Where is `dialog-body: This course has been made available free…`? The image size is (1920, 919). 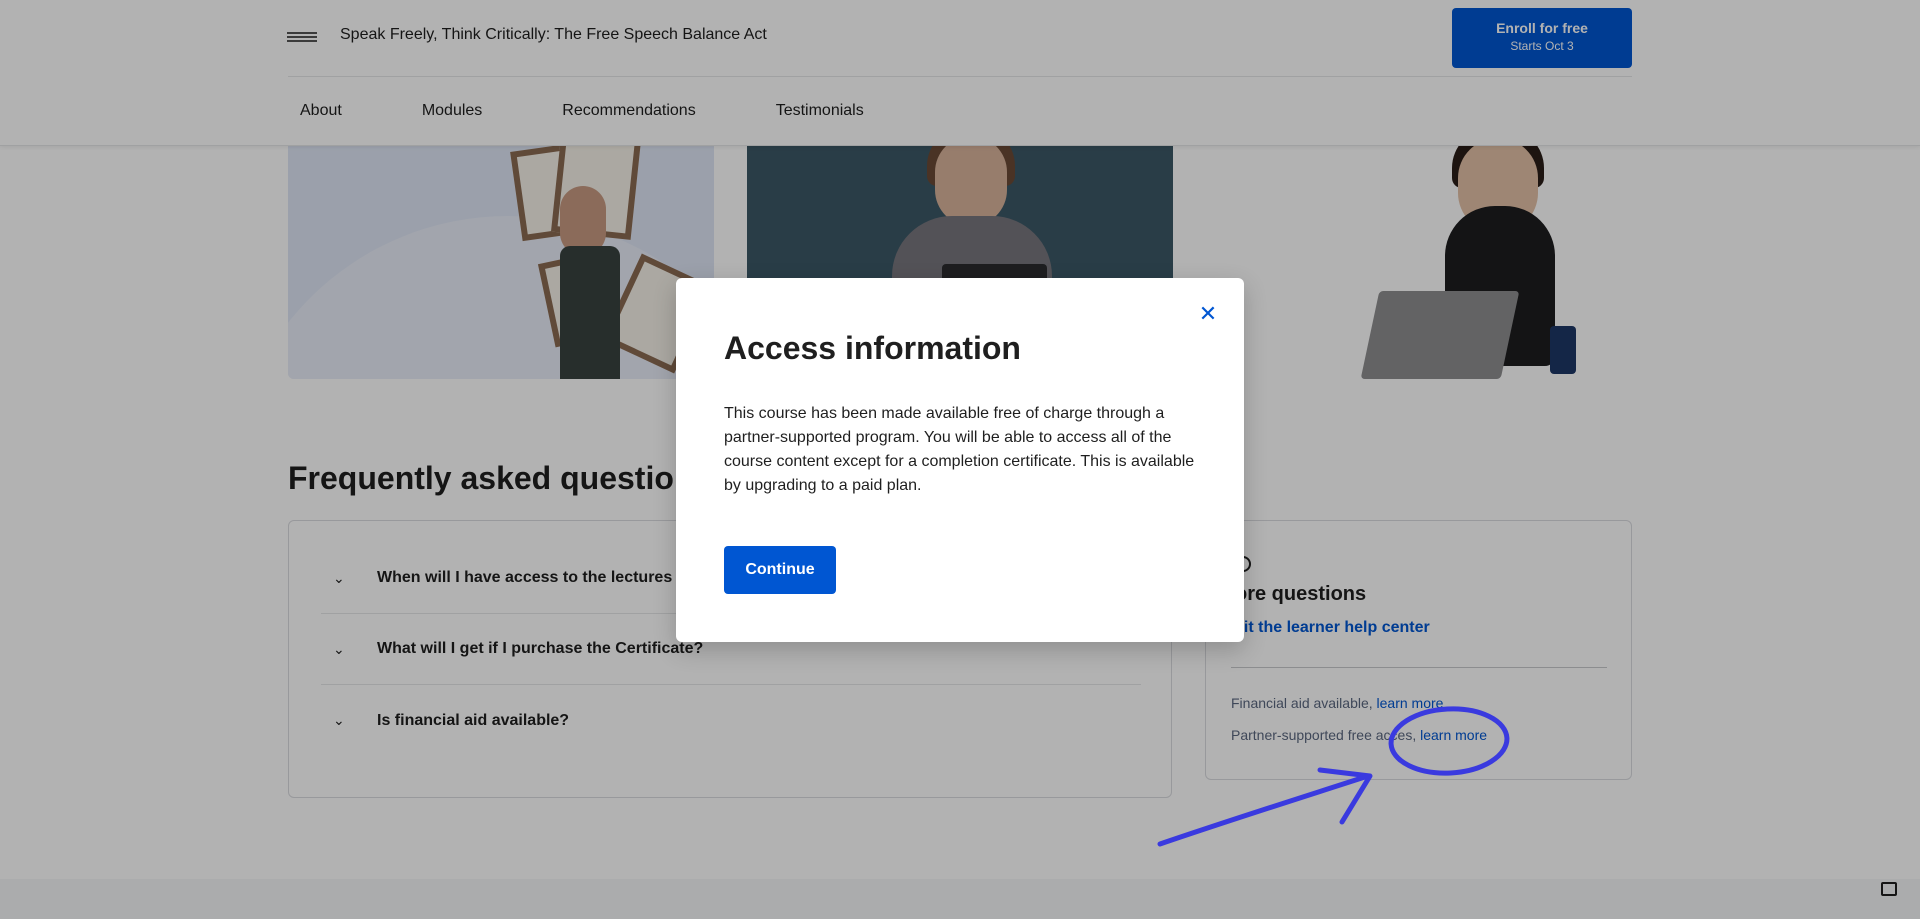 dialog-body: This course has been made available free… is located at coordinates (959, 449).